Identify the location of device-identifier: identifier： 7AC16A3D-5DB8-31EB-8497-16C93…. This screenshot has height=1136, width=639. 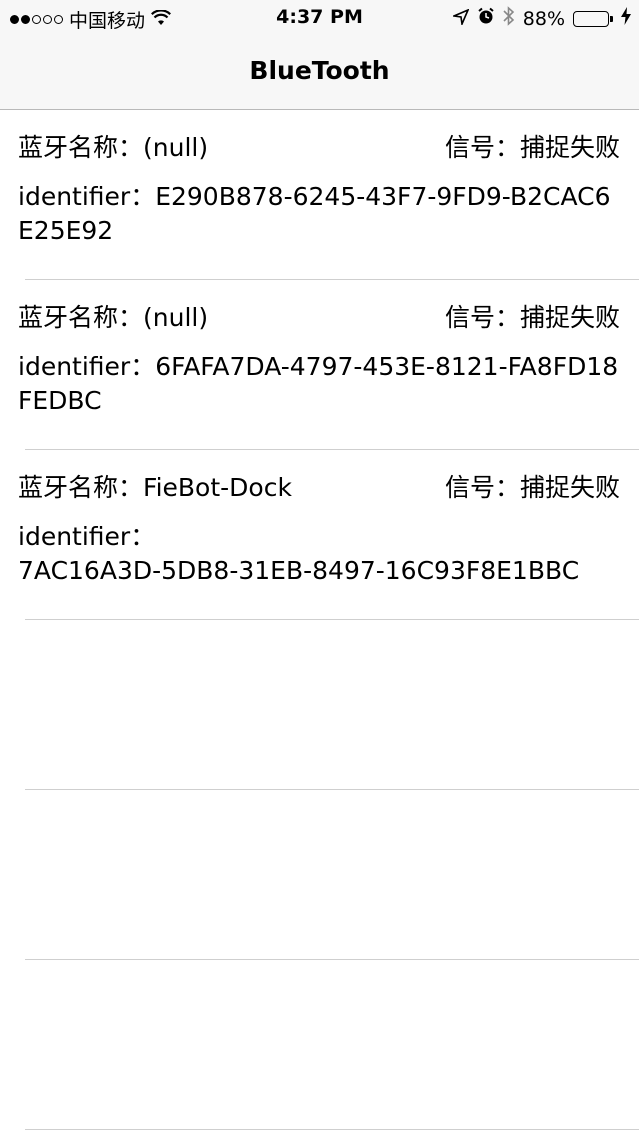
(320, 554).